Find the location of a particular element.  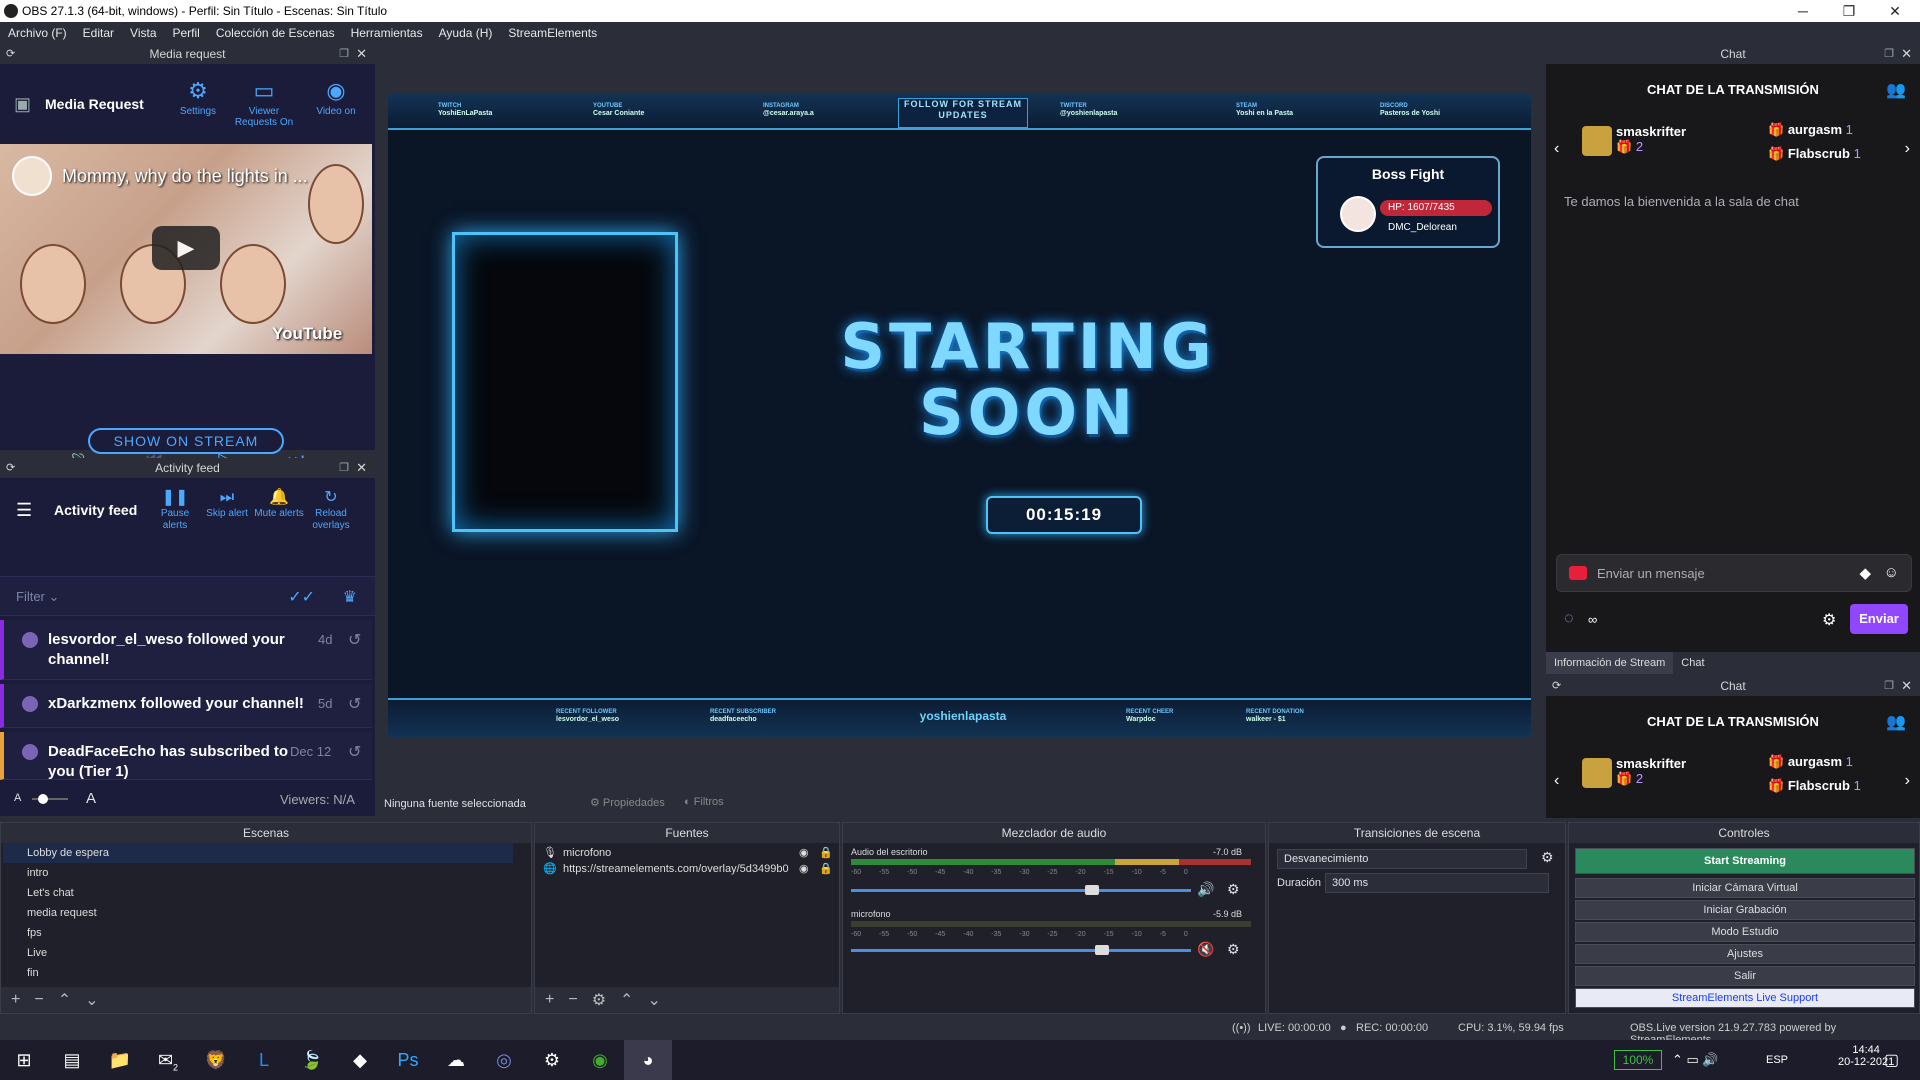

minimize-button: ─ is located at coordinates (1803, 11).